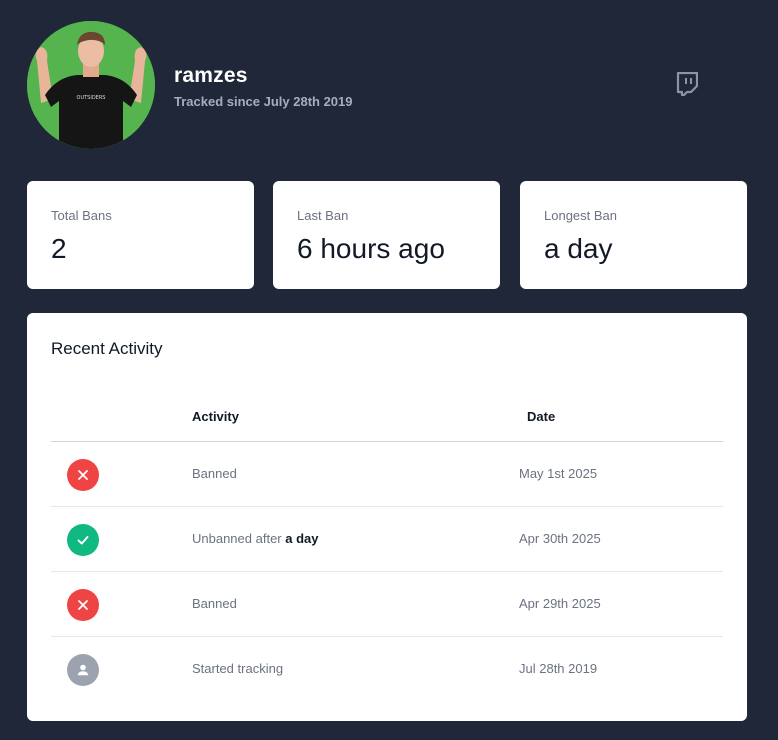  I want to click on stat-value: 6 hours ago, so click(371, 248).